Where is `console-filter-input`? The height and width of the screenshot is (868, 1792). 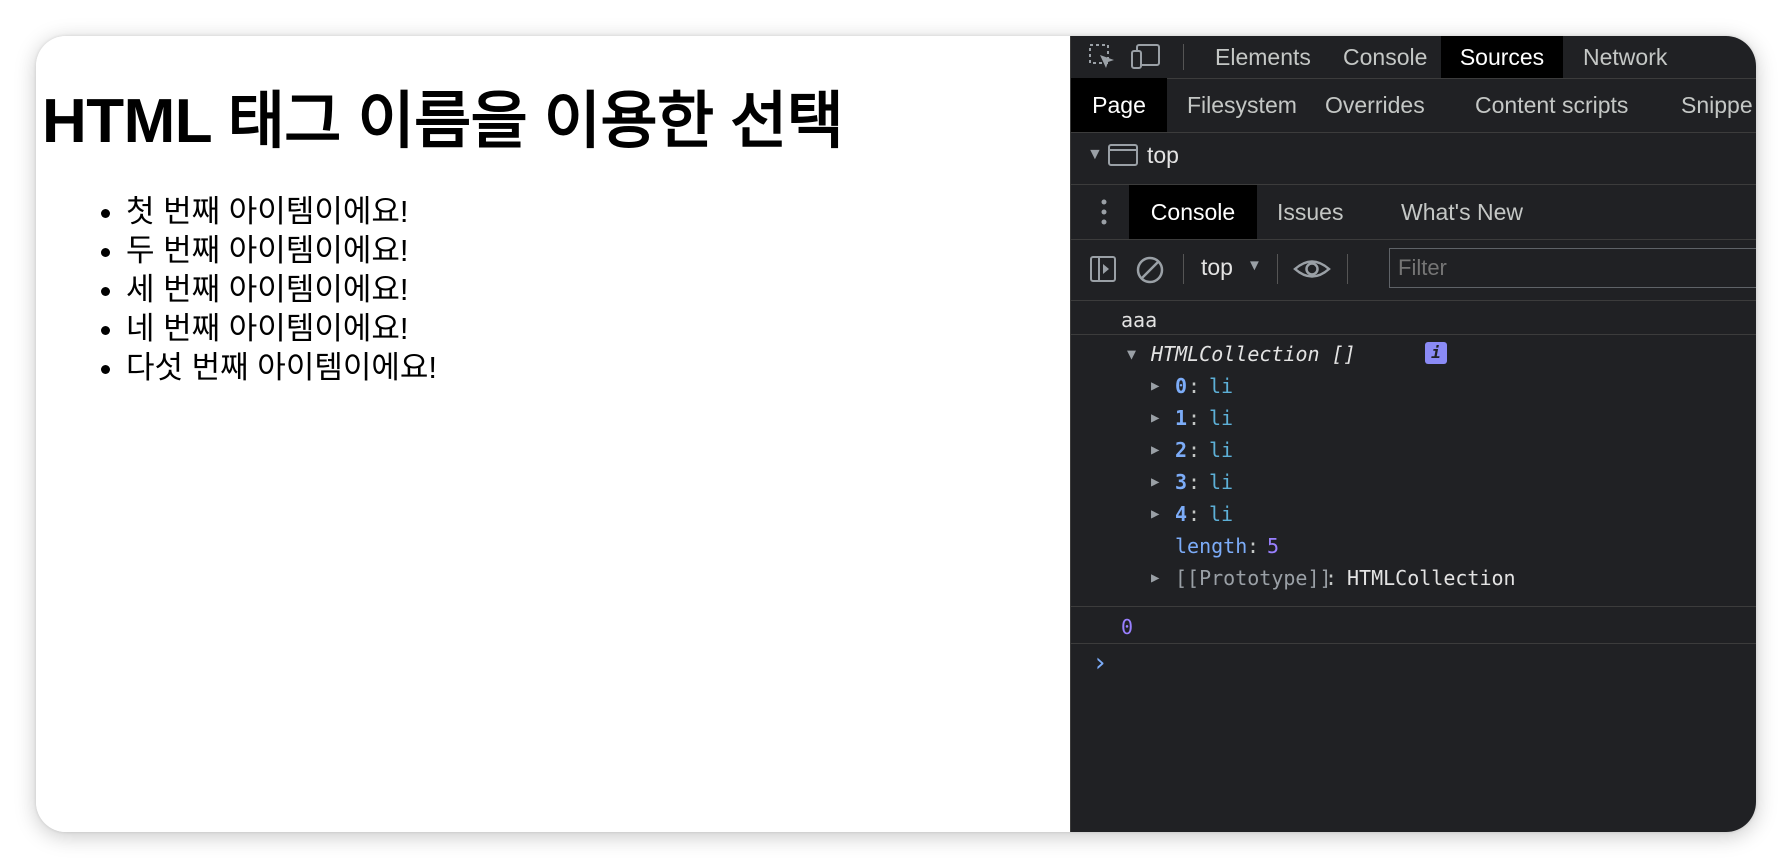 console-filter-input is located at coordinates (1572, 268).